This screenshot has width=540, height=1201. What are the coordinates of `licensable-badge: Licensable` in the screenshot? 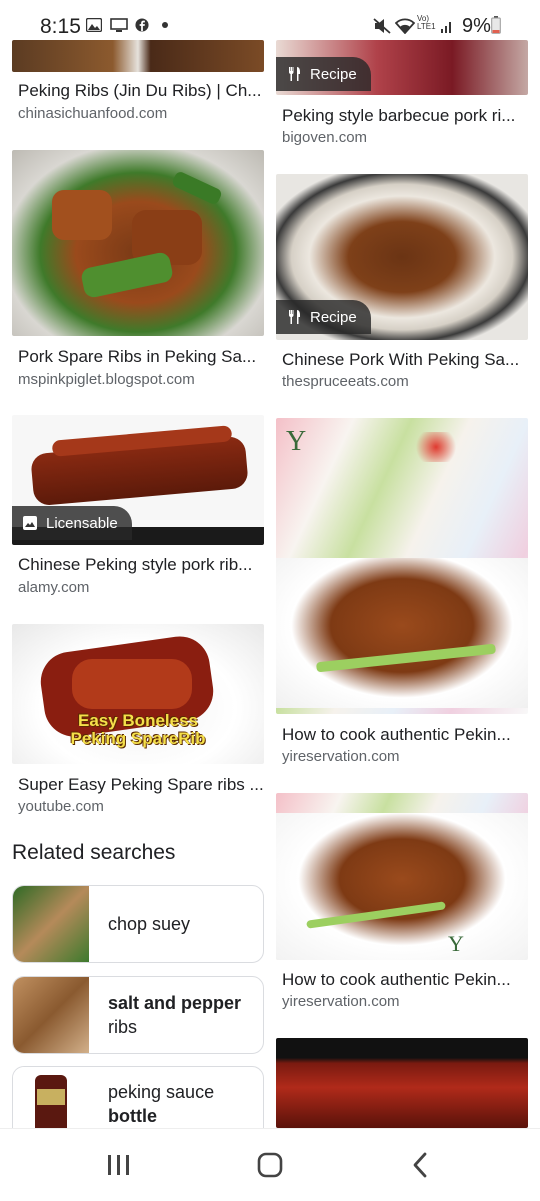 It's located at (72, 523).